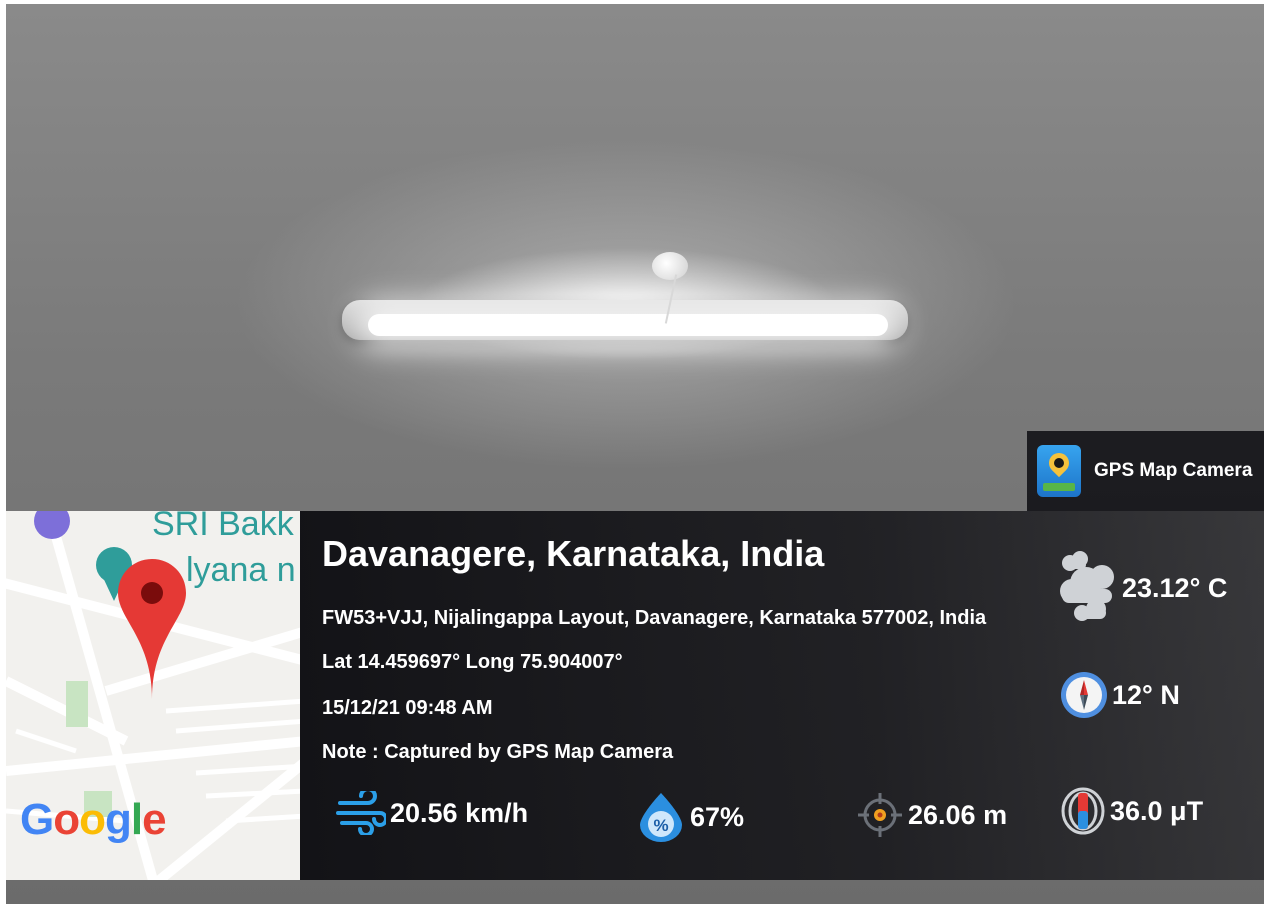 The image size is (1269, 915). Describe the element at coordinates (136, 819) in the screenshot. I see `google-letter: l` at that location.